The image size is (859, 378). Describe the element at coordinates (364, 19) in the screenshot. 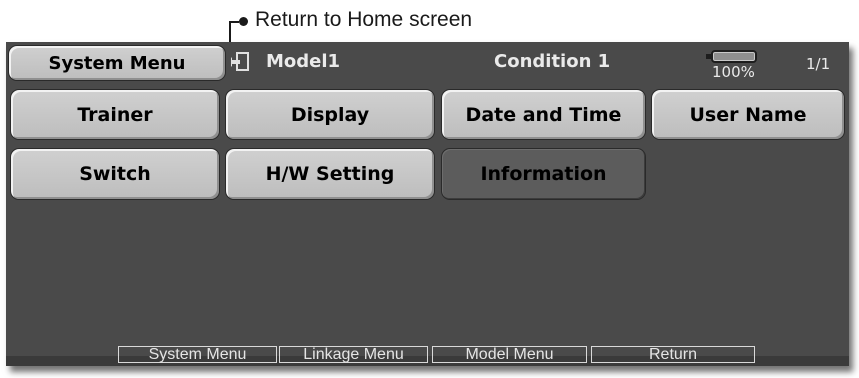

I see `callout-text: Return to Home screen` at that location.